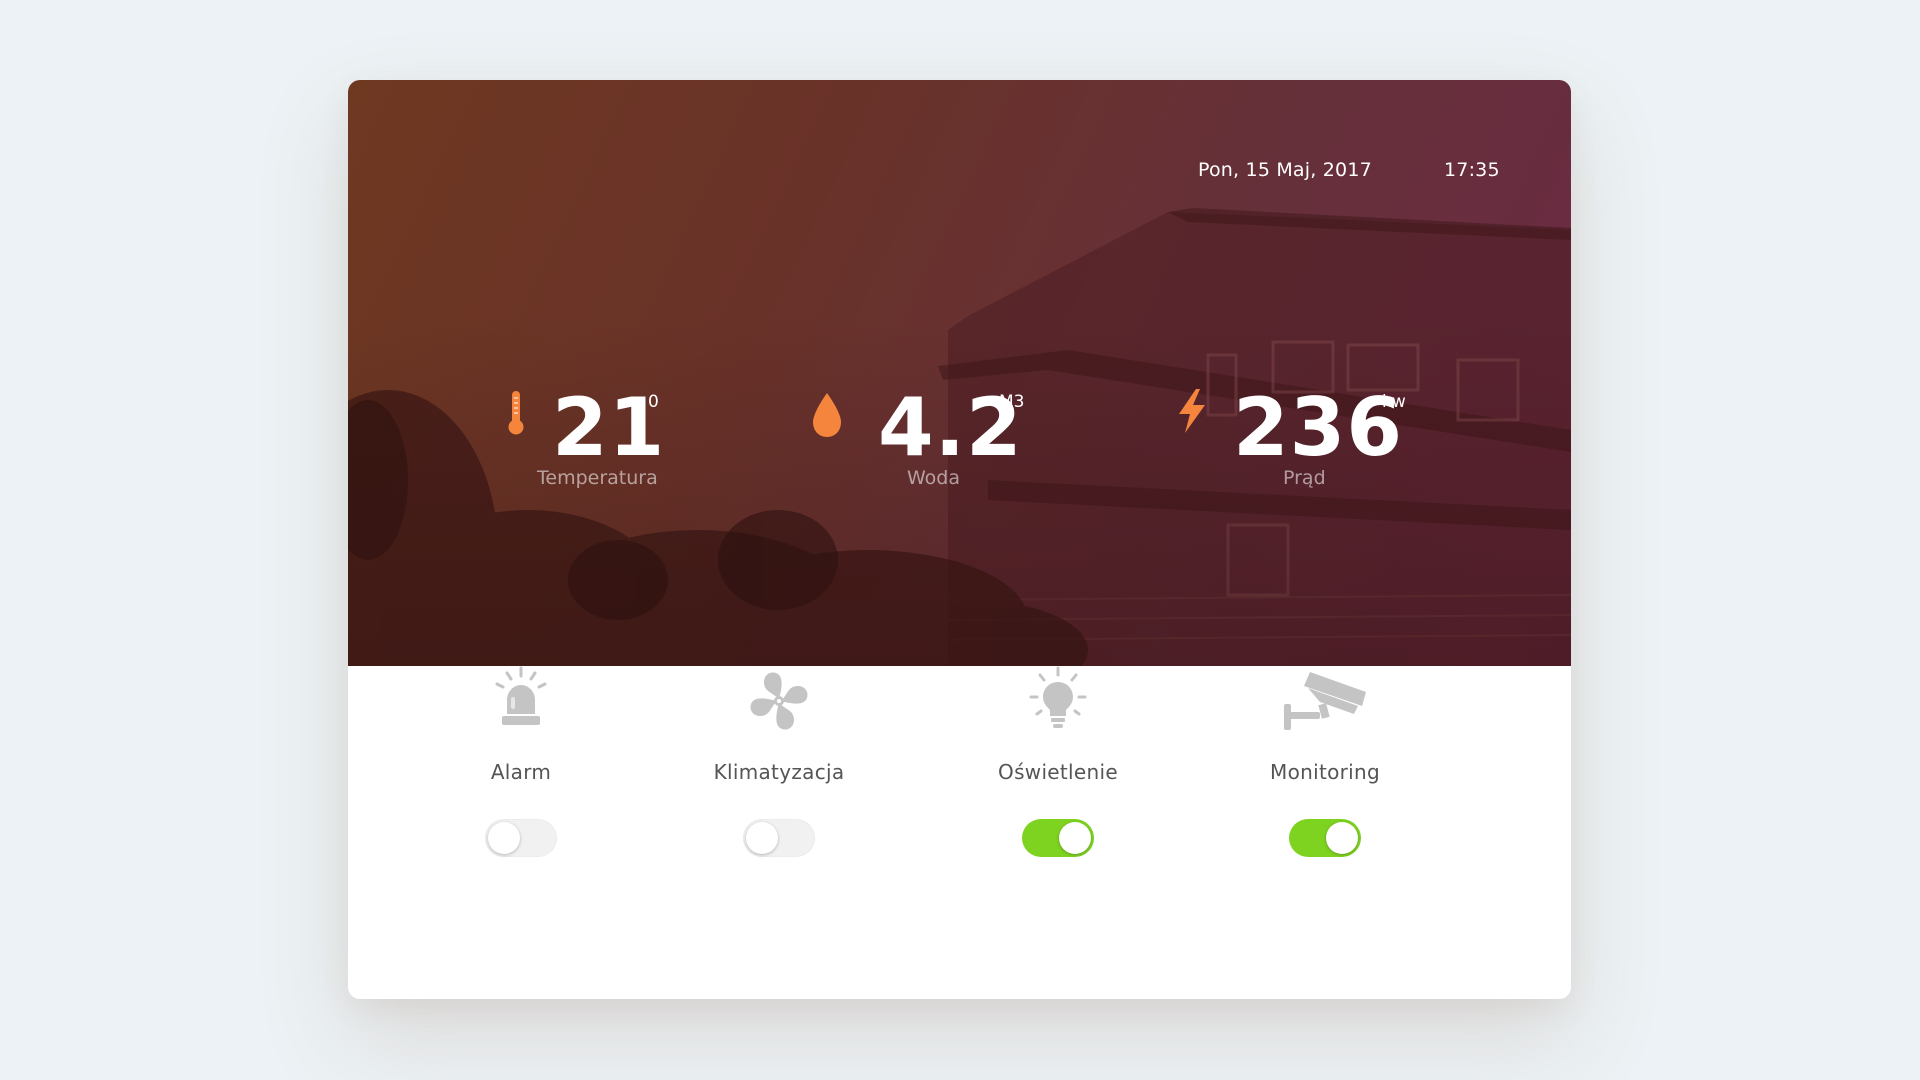 This screenshot has width=1920, height=1080. Describe the element at coordinates (1318, 427) in the screenshot. I see `power-value: 236` at that location.